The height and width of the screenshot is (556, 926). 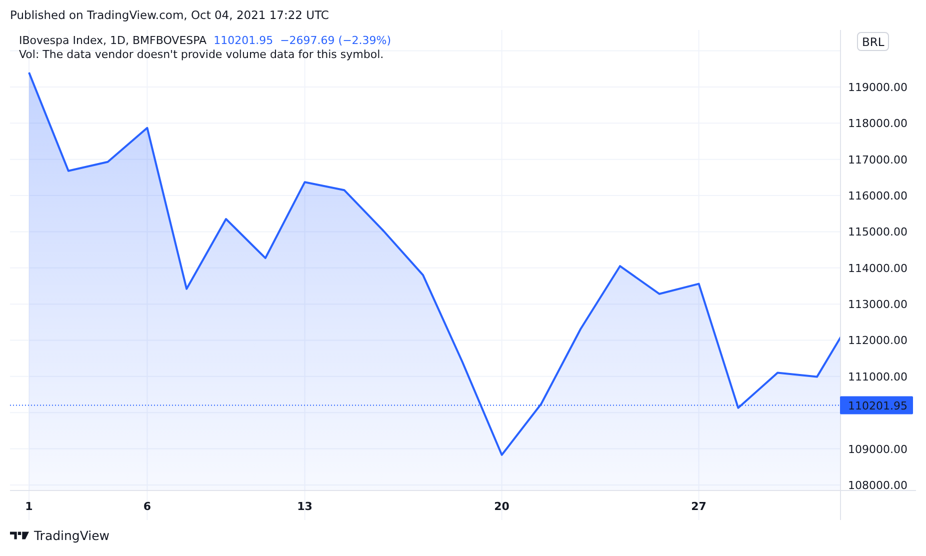 I want to click on price-axis-label: 112000.00, so click(x=878, y=341).